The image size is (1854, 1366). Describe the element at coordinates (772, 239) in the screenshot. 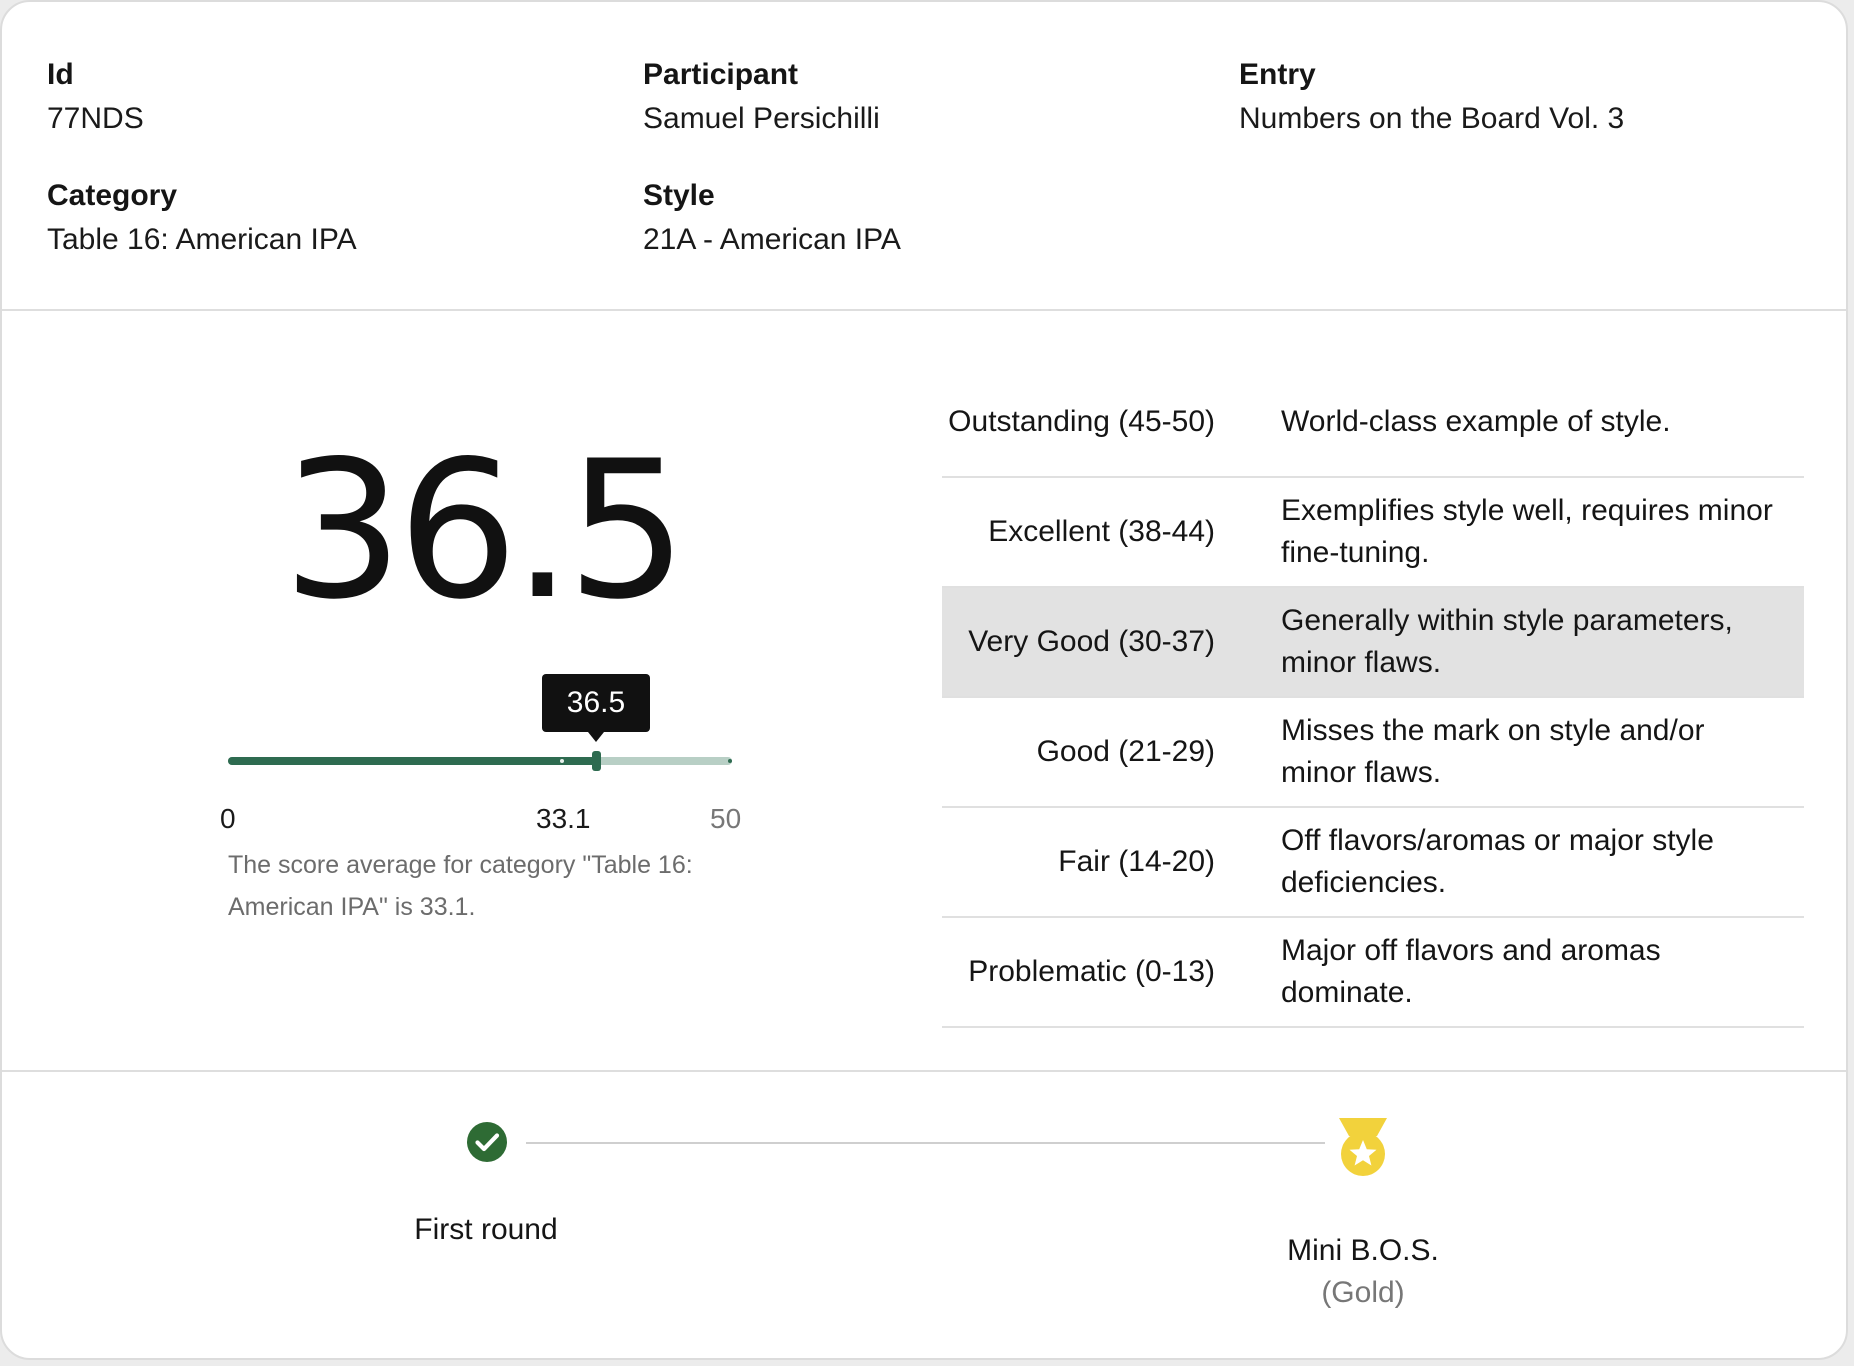

I see `field-style-value: 21A - American IPA` at that location.